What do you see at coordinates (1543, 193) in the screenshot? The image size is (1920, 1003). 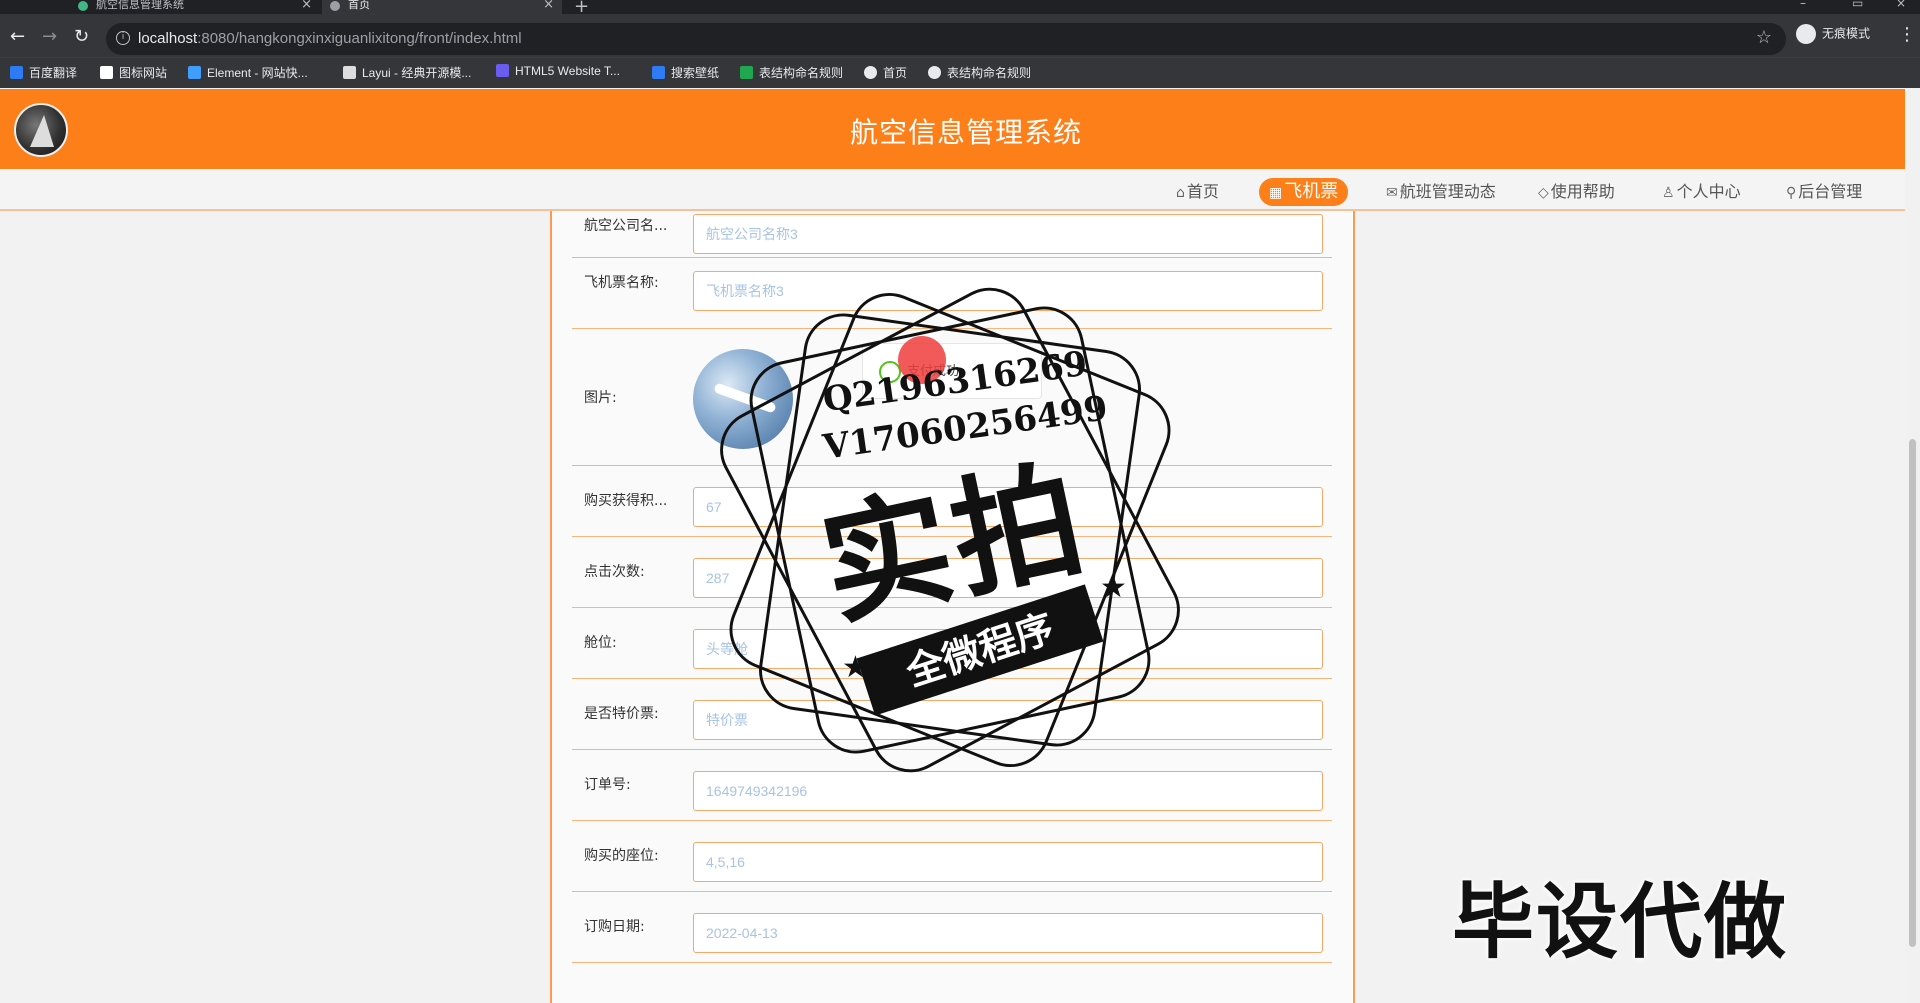 I see `tag-icon: ◇` at bounding box center [1543, 193].